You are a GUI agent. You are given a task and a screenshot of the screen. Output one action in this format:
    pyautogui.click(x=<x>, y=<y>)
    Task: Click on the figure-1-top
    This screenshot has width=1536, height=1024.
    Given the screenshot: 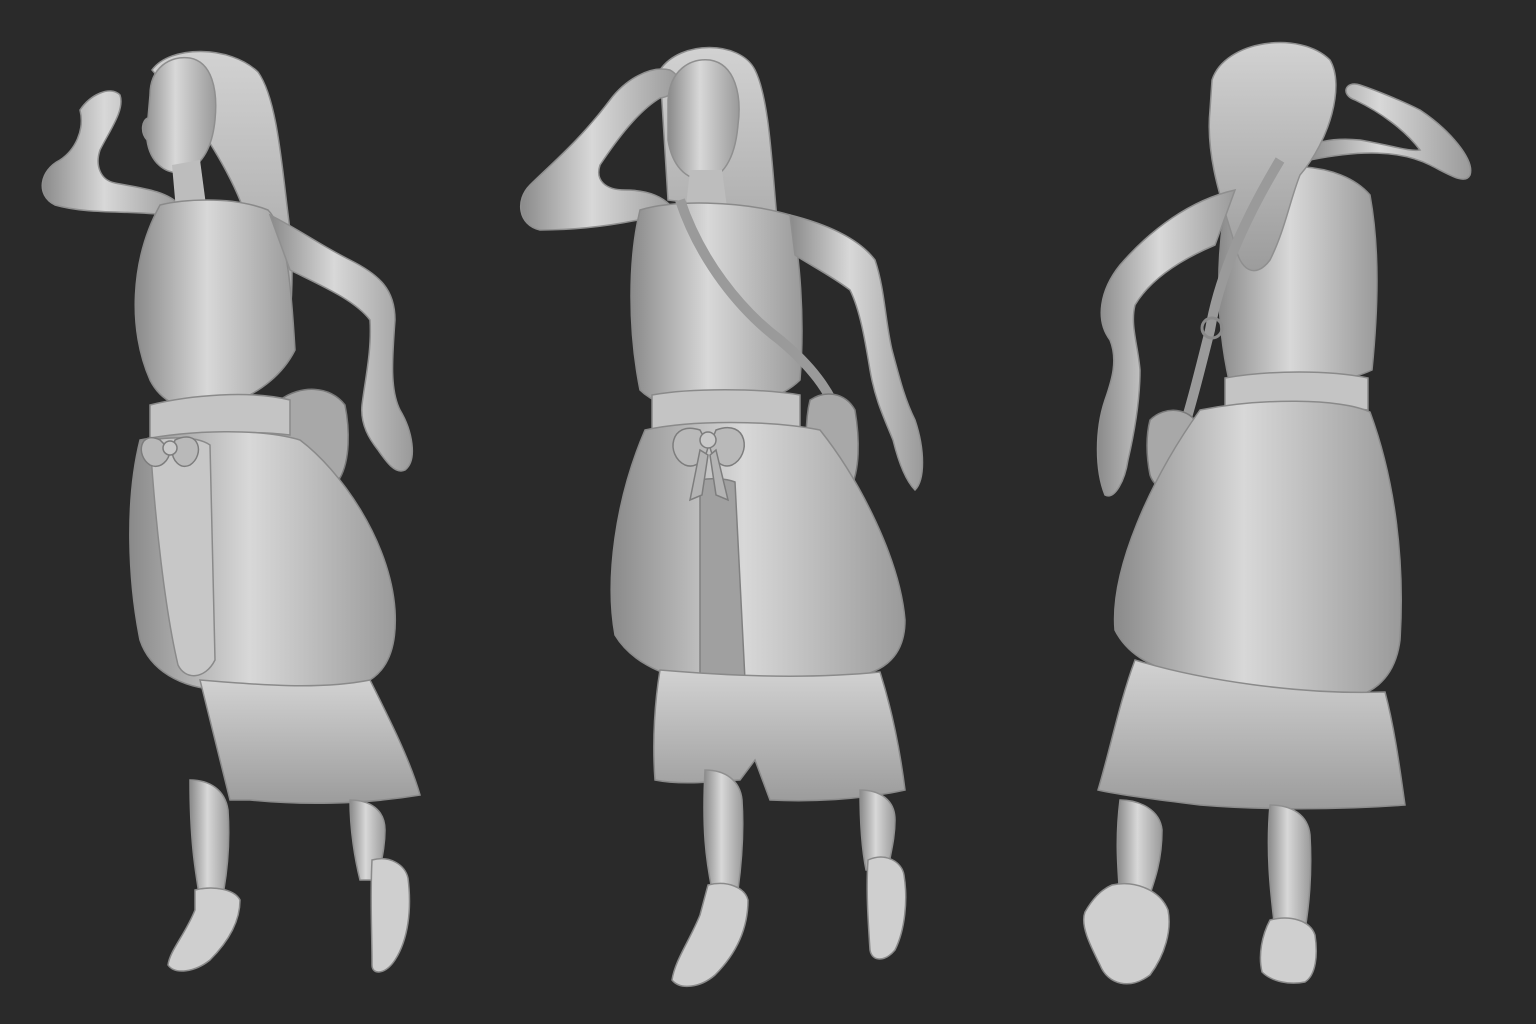 What is the action you would take?
    pyautogui.click(x=215, y=305)
    